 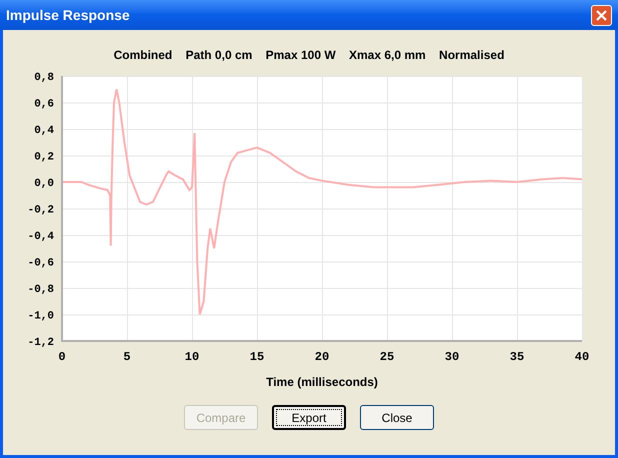 What do you see at coordinates (41, 264) in the screenshot?
I see `y-tick-label: -0,6` at bounding box center [41, 264].